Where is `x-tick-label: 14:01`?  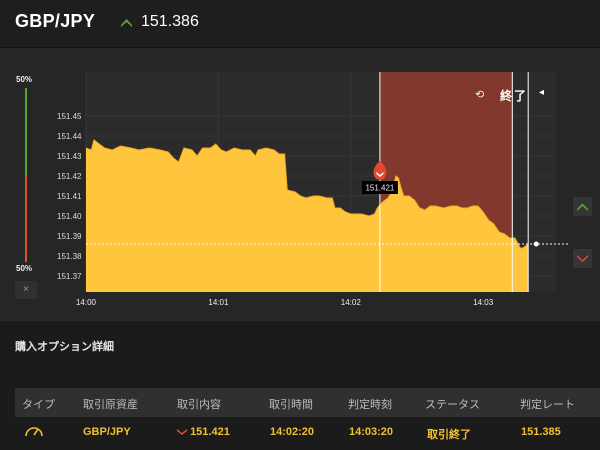 x-tick-label: 14:01 is located at coordinates (218, 302).